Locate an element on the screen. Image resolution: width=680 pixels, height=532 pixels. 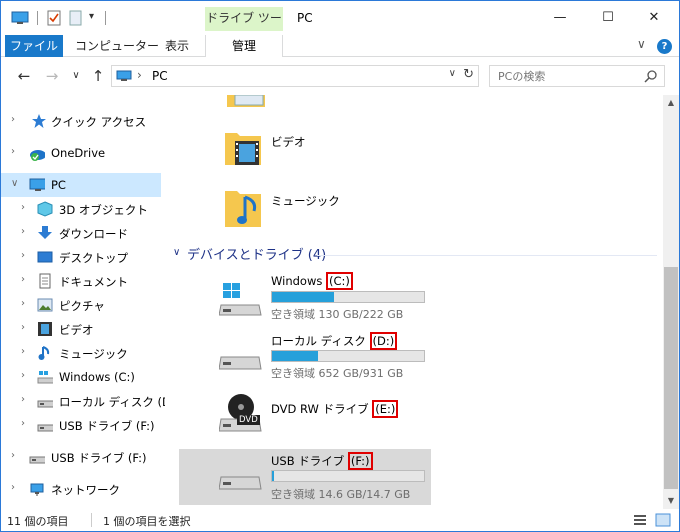
download-icon is located at coordinates (45, 232).